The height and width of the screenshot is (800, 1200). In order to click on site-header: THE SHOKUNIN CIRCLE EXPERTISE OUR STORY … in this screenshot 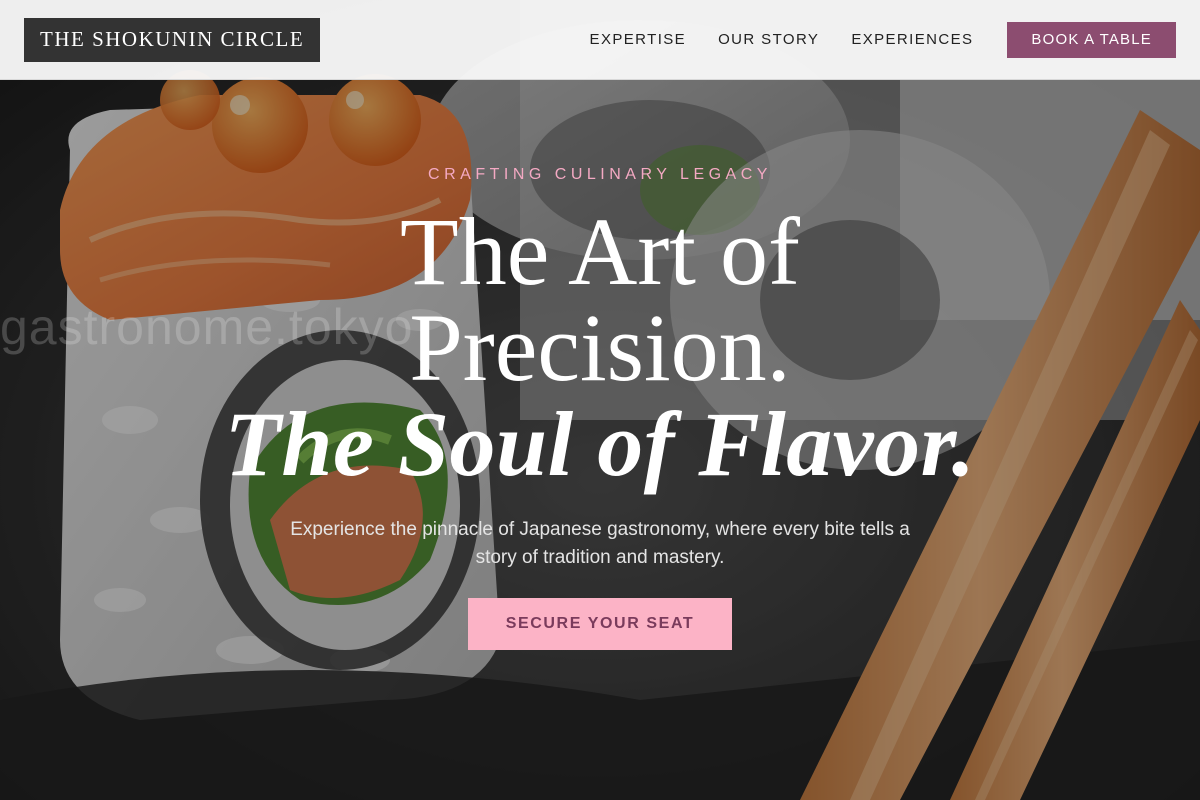, I will do `click(600, 40)`.